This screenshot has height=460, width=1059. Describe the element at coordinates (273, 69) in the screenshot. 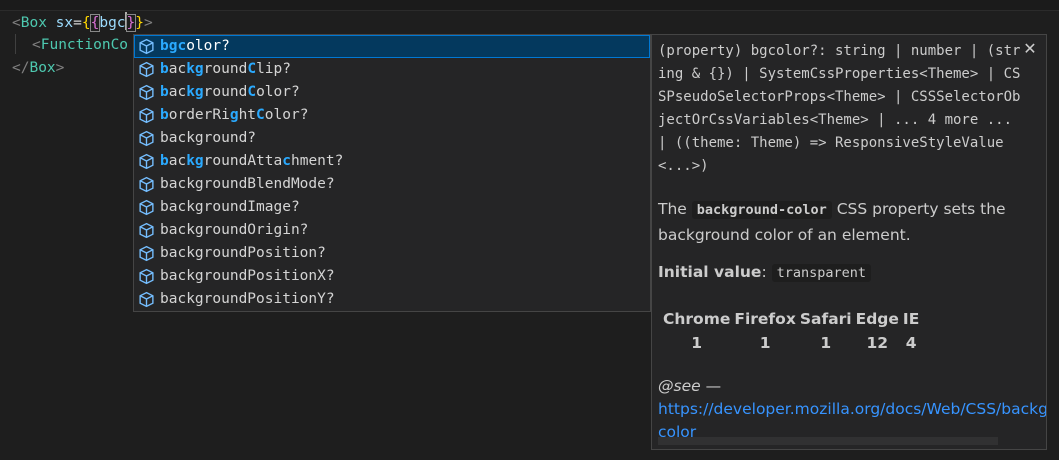

I see `suggestion-text: lip?` at that location.